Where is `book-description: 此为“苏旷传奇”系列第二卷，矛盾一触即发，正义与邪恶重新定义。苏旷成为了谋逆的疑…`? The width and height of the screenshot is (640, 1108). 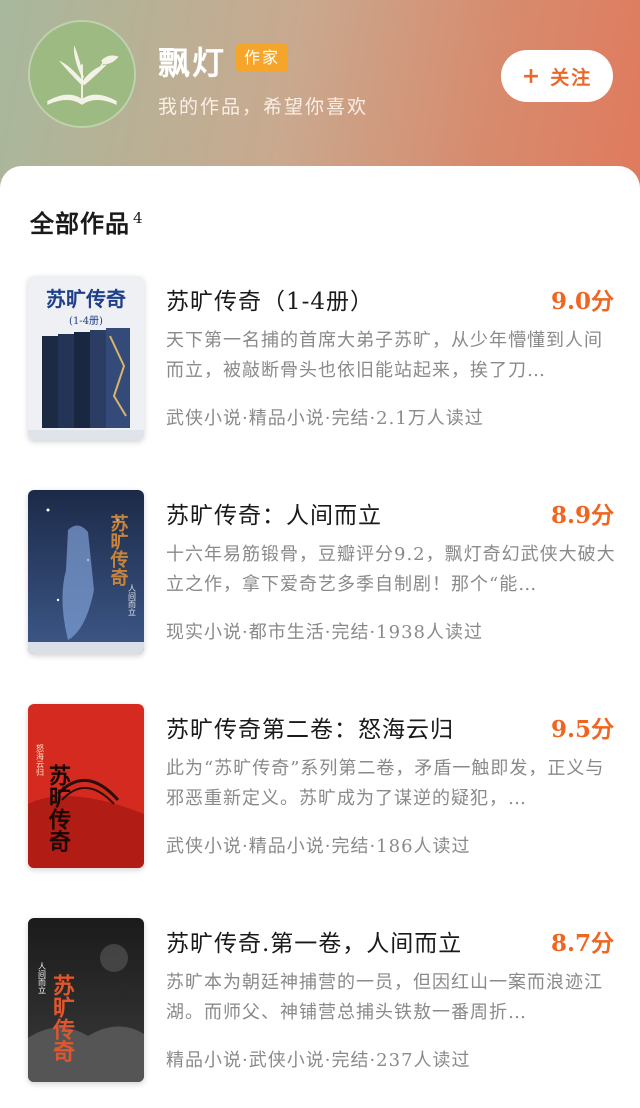
book-description: 此为“苏旷传奇”系列第二卷，矛盾一触即发，正义与邪恶重新定义。苏旷成为了谋逆的疑… is located at coordinates (385, 783).